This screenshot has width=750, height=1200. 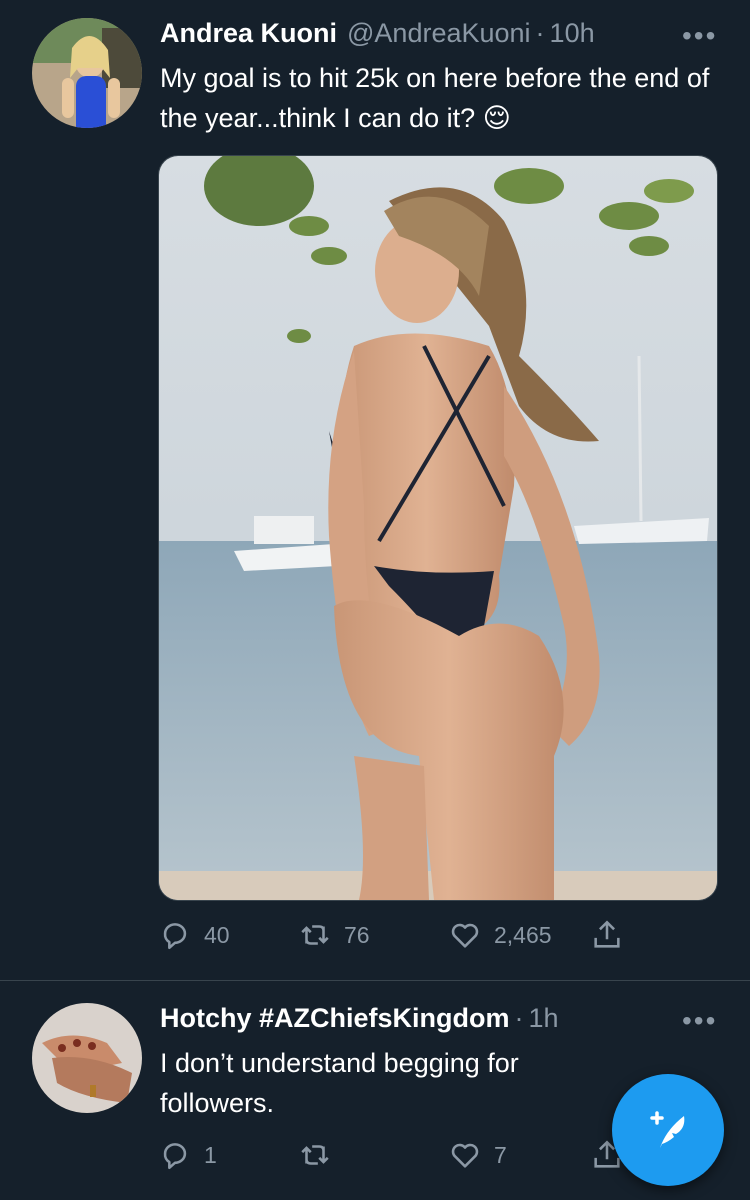 I want to click on retweet-button, so click(x=321, y=1155).